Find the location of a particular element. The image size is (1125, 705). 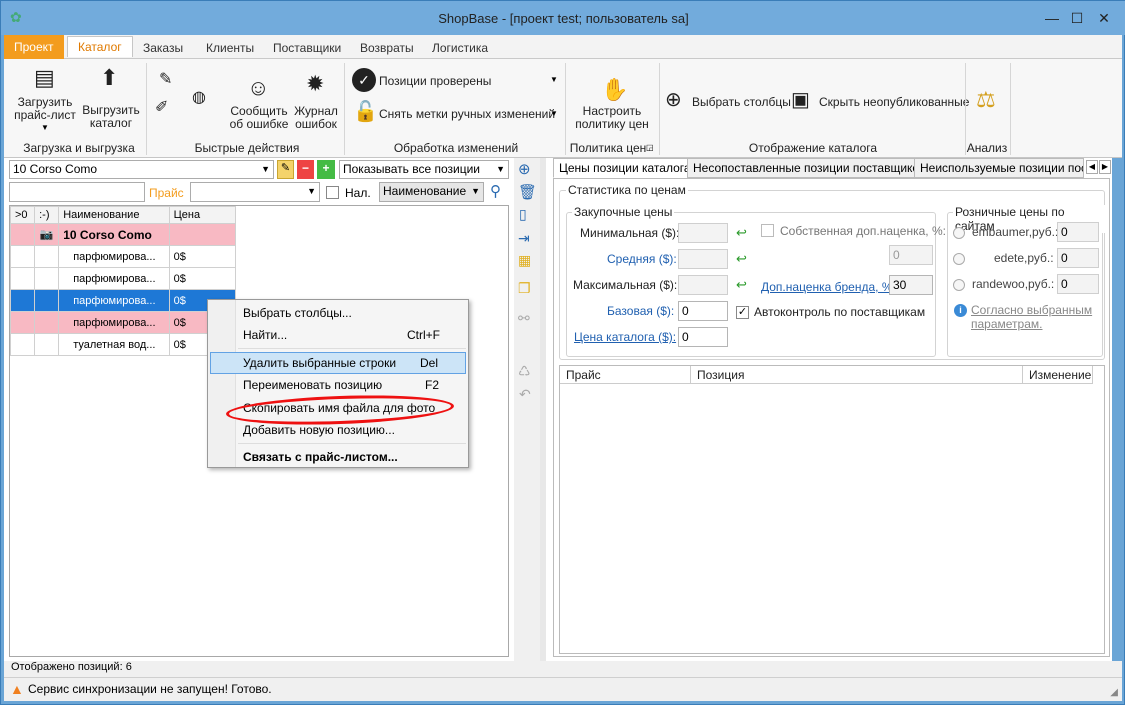

col-price-list: Прайс is located at coordinates (625, 375).